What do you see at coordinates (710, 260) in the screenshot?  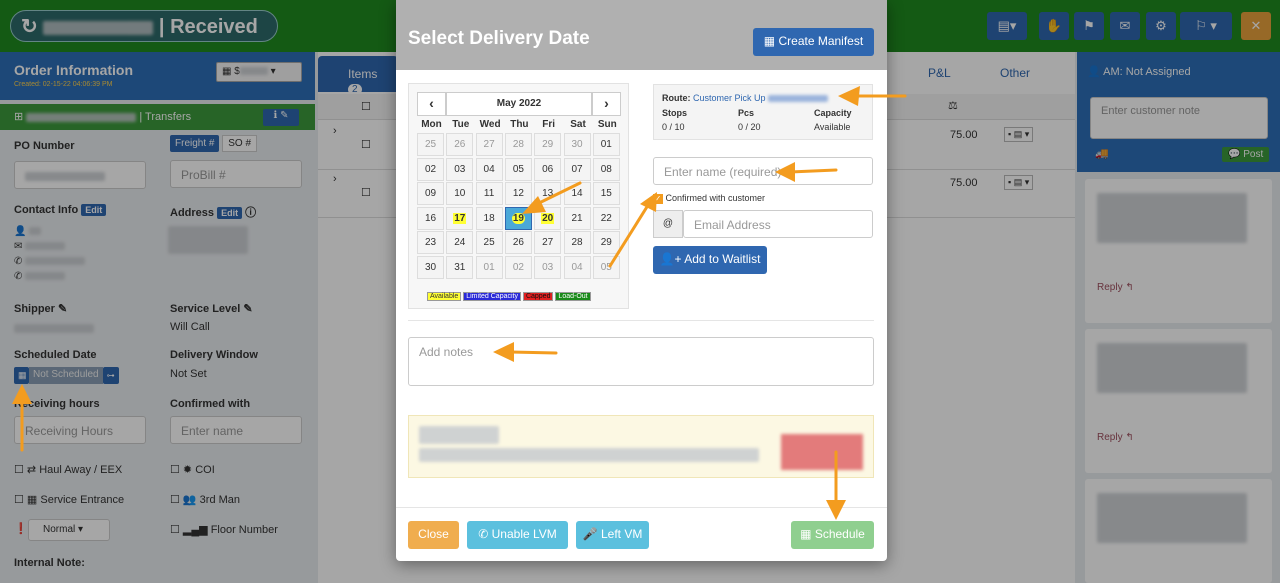 I see `add-to-waitlist-button: 👤+ Add to Waitlist` at bounding box center [710, 260].